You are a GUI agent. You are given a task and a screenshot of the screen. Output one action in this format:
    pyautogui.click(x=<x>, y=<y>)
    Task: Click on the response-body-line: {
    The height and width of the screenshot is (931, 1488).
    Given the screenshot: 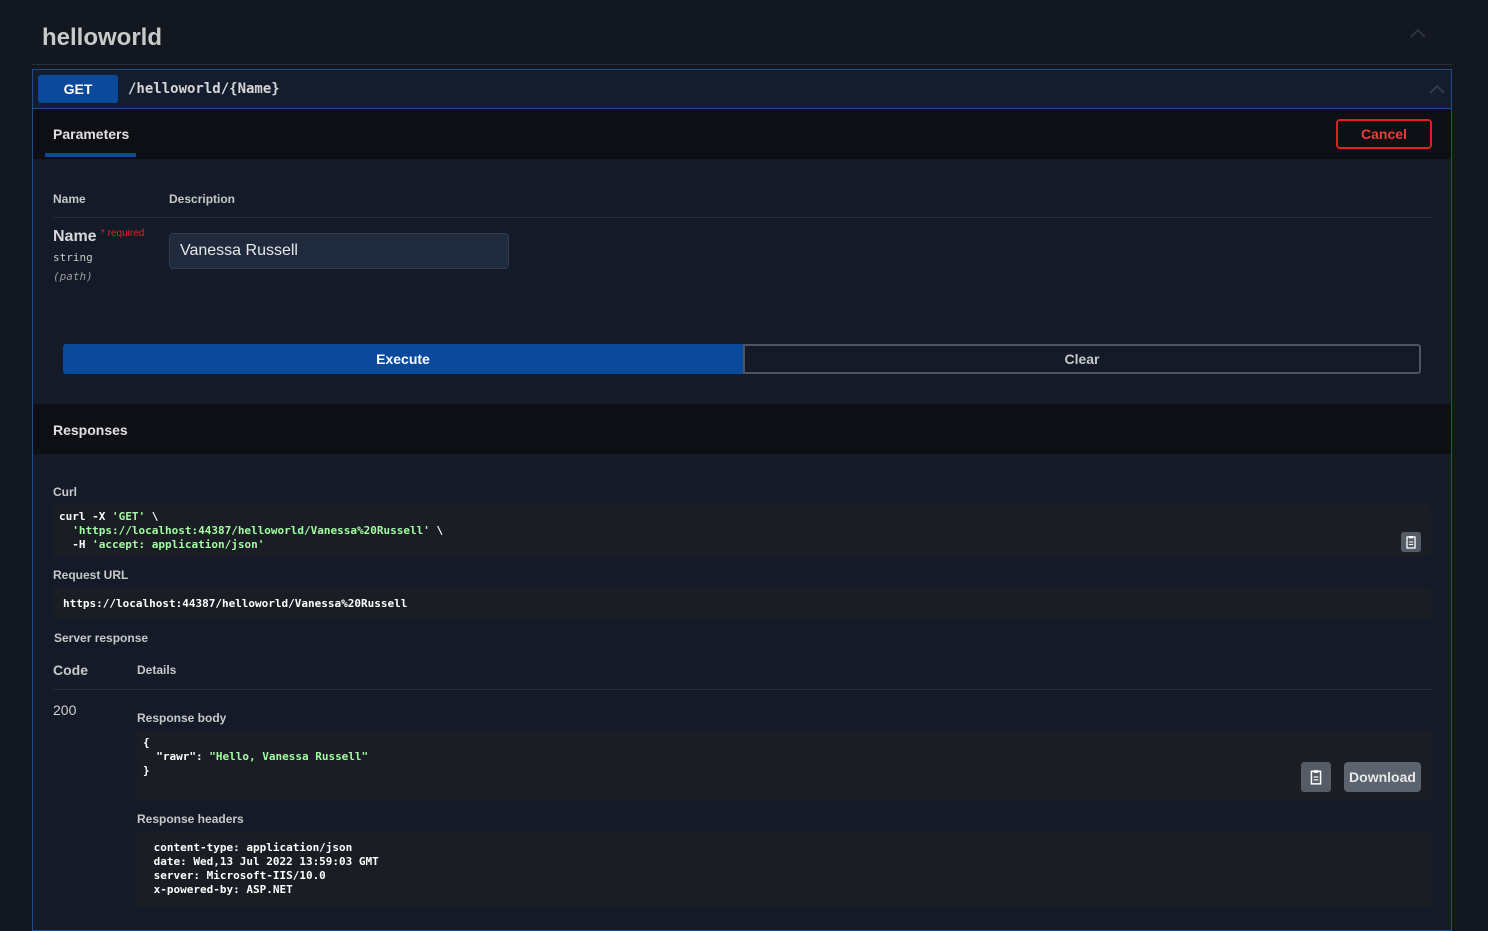 What is the action you would take?
    pyautogui.click(x=146, y=742)
    